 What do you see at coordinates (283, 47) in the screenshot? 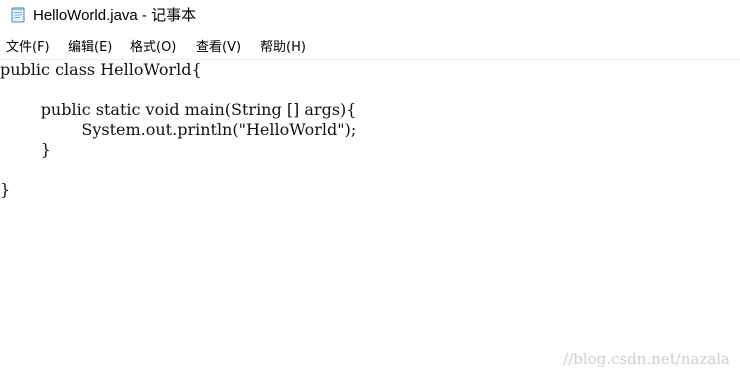
I see `menu-help: 帮助(H)` at bounding box center [283, 47].